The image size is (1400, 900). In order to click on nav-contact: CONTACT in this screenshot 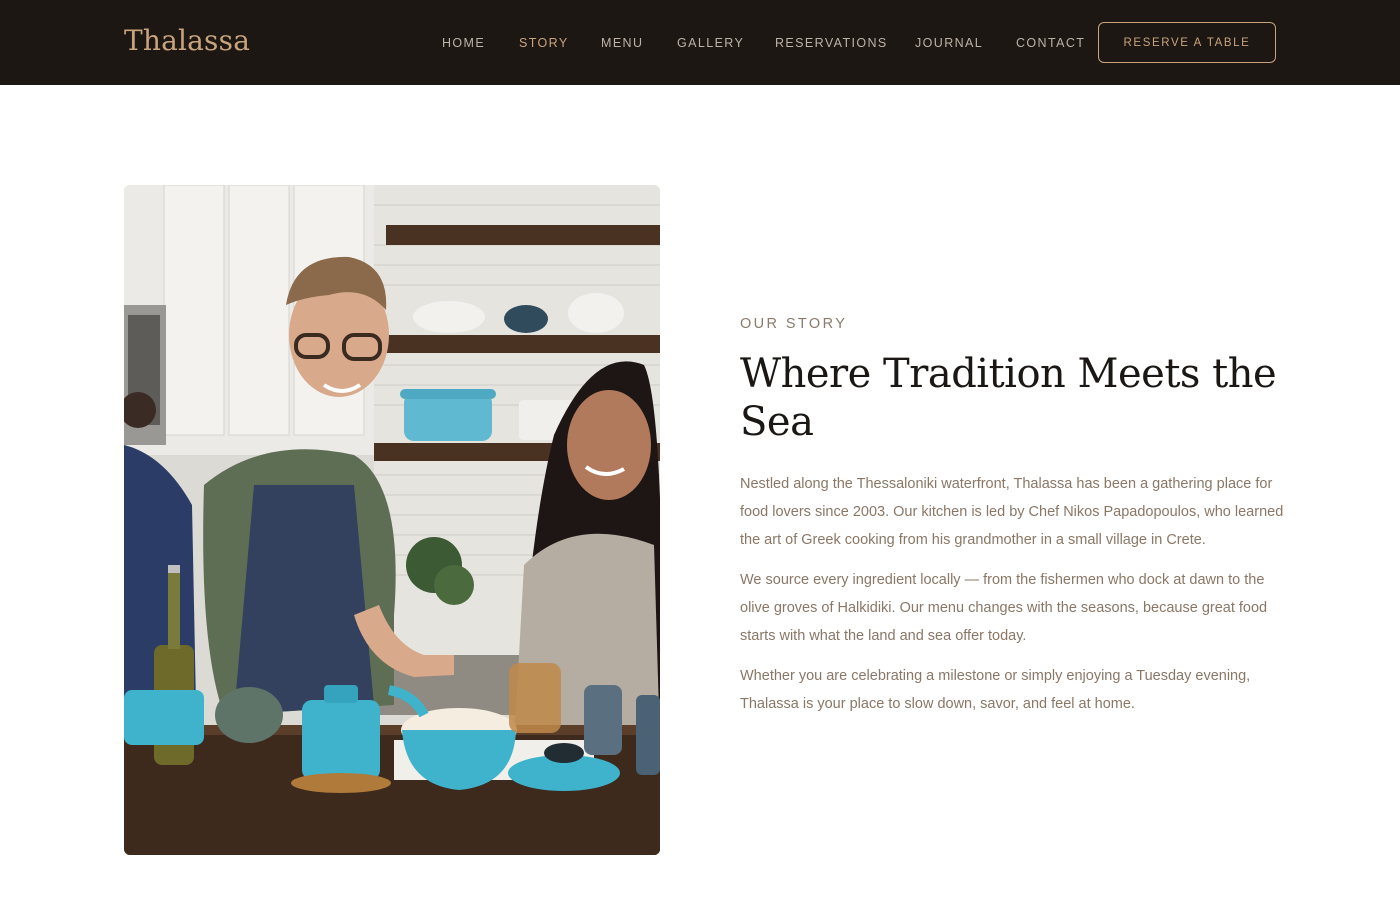, I will do `click(1050, 43)`.